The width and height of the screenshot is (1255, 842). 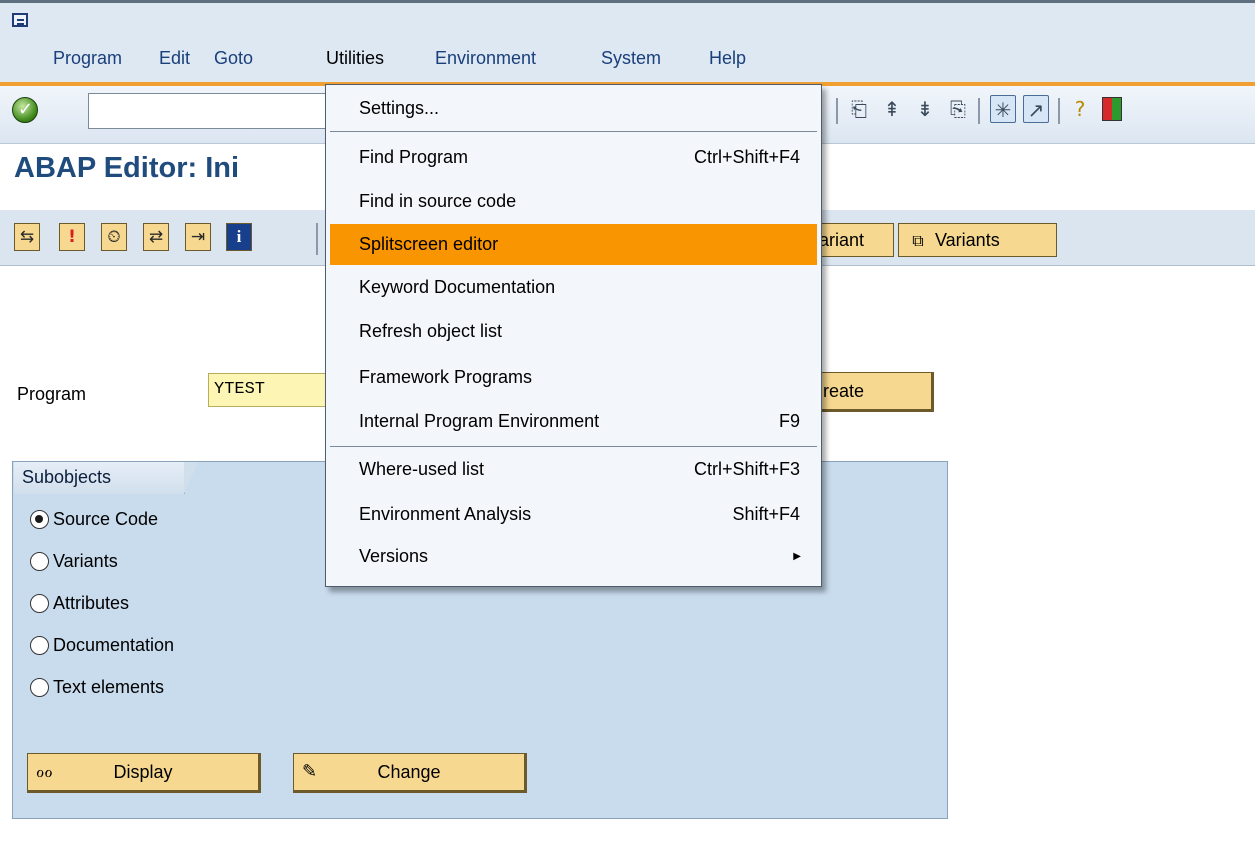 I want to click on subobjects-title: Subobjects, so click(x=106, y=478).